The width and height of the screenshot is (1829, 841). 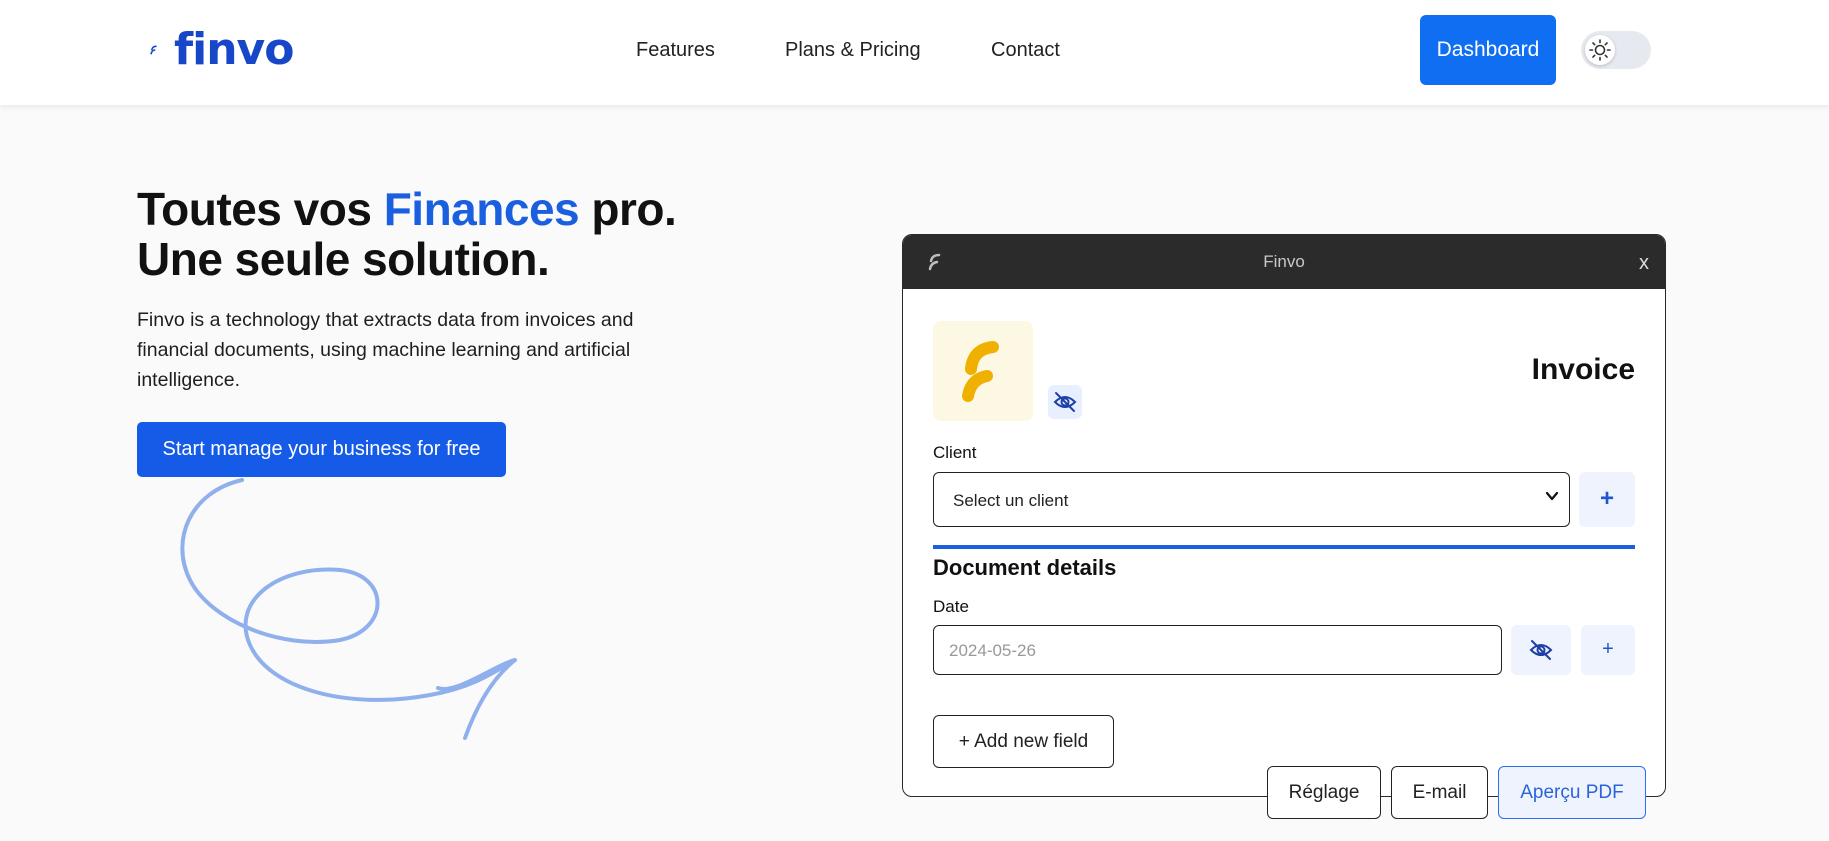 What do you see at coordinates (1644, 263) in the screenshot?
I see `close-icon: x` at bounding box center [1644, 263].